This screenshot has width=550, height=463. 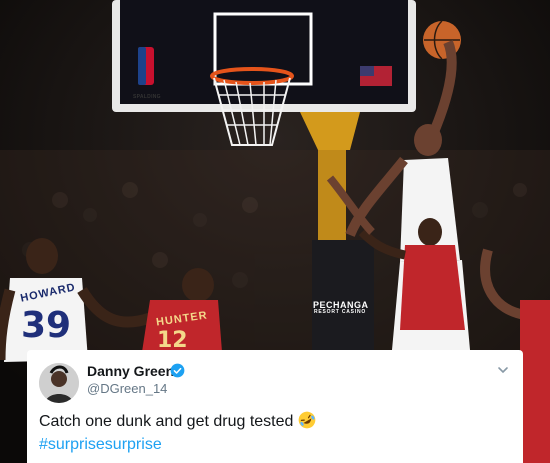 I want to click on display-name: Danny Green, so click(x=130, y=371).